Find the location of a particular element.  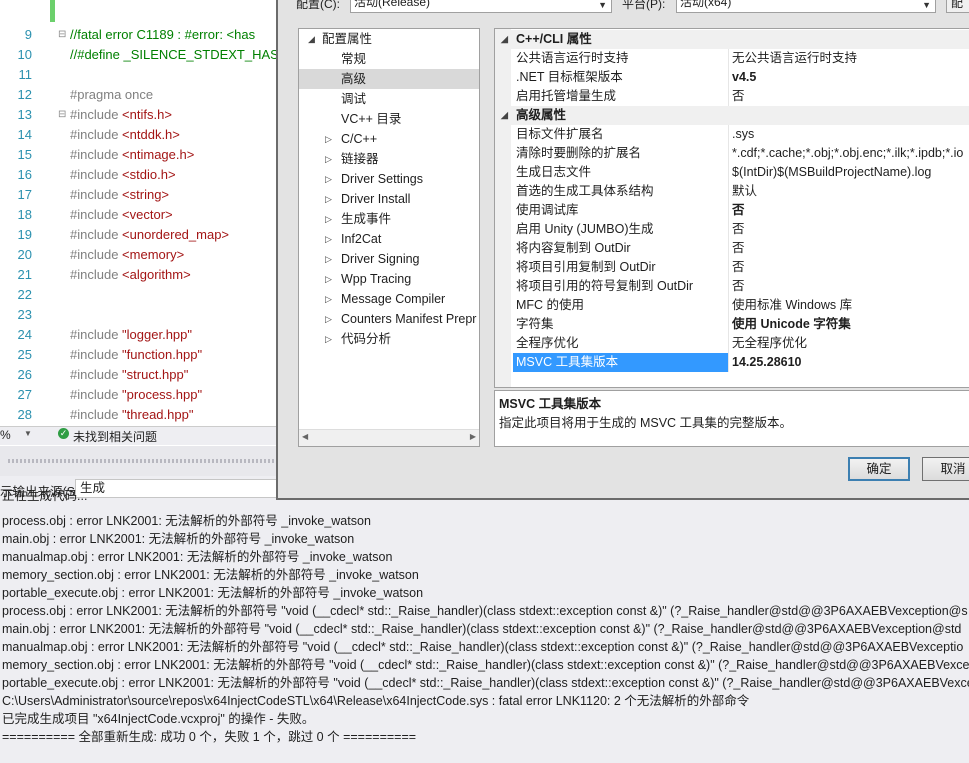

tree-item-label: Counters Manifest Prepr is located at coordinates (409, 319).